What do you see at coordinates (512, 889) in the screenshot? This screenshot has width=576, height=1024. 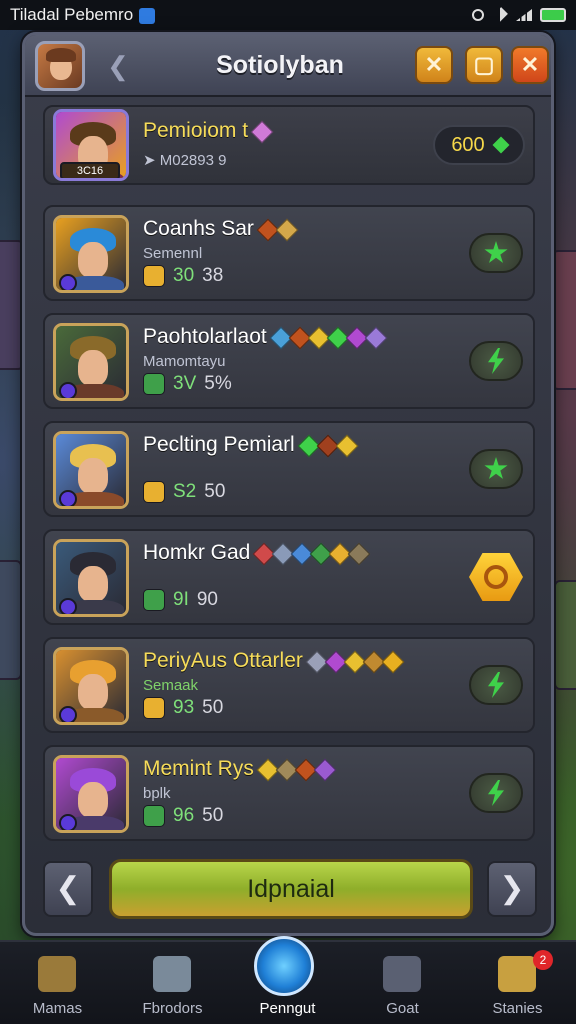 I see `next-page-button: ❯` at bounding box center [512, 889].